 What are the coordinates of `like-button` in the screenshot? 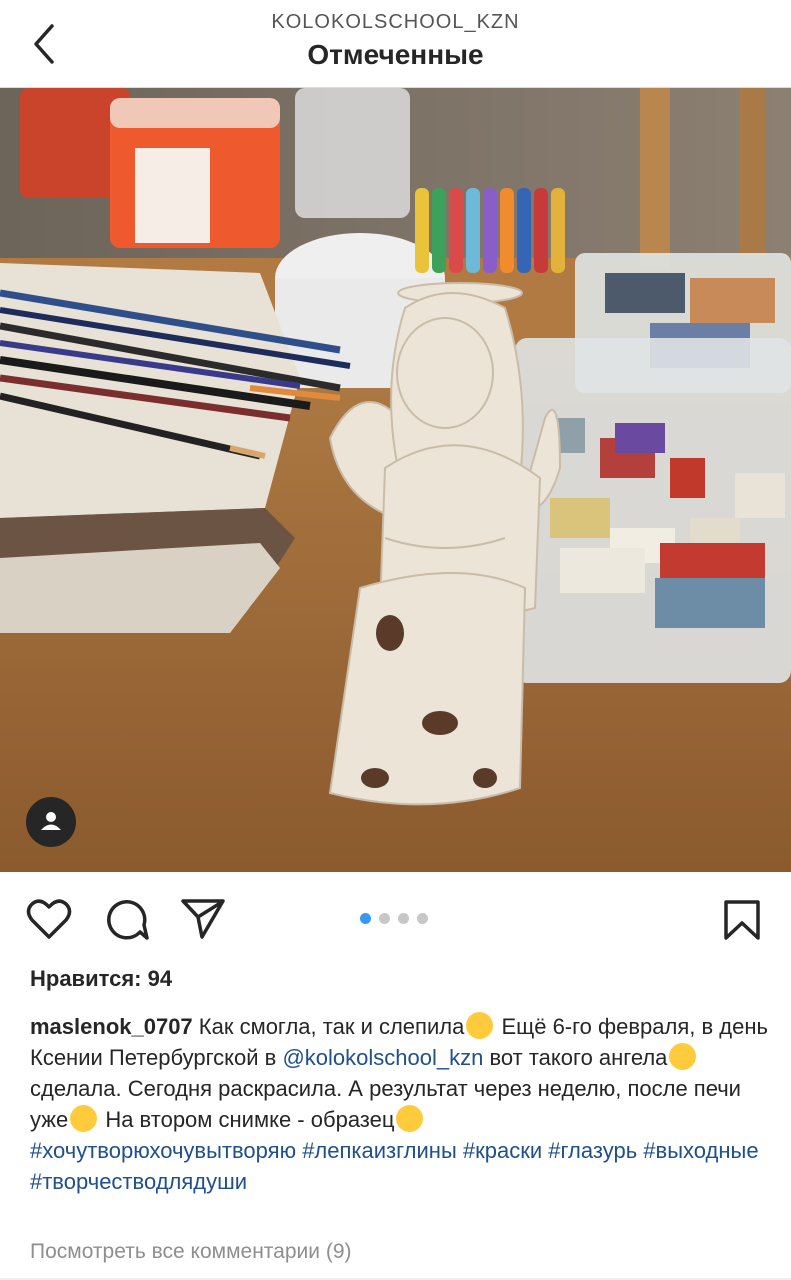 It's located at (49, 921).